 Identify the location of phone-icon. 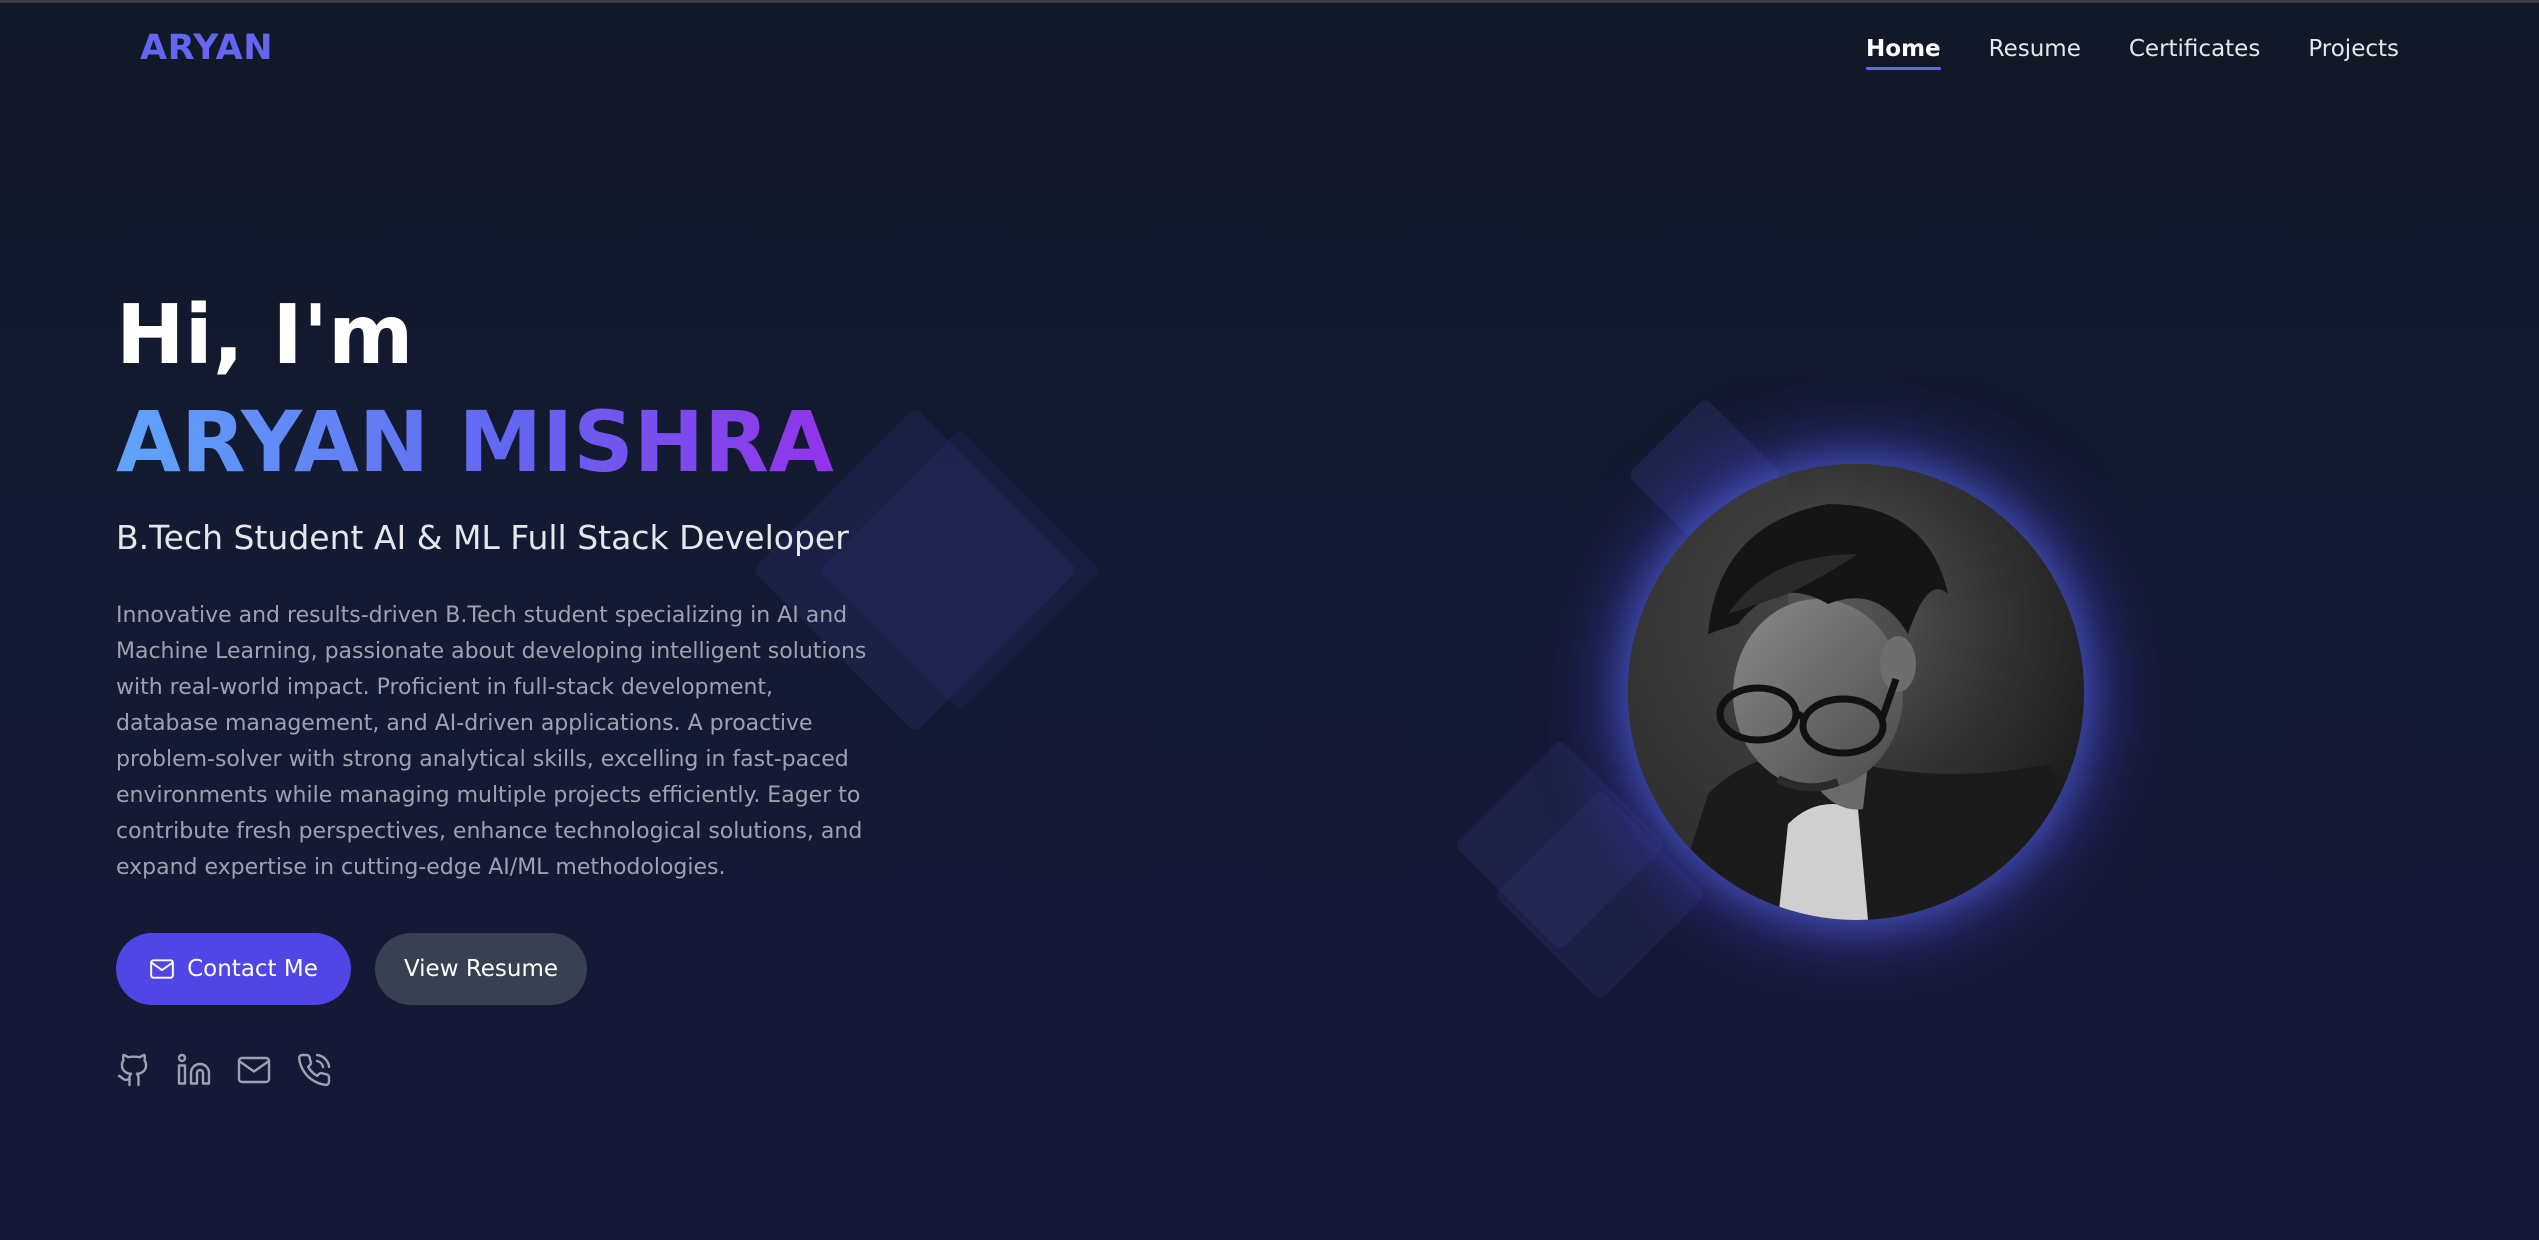
(314, 1070).